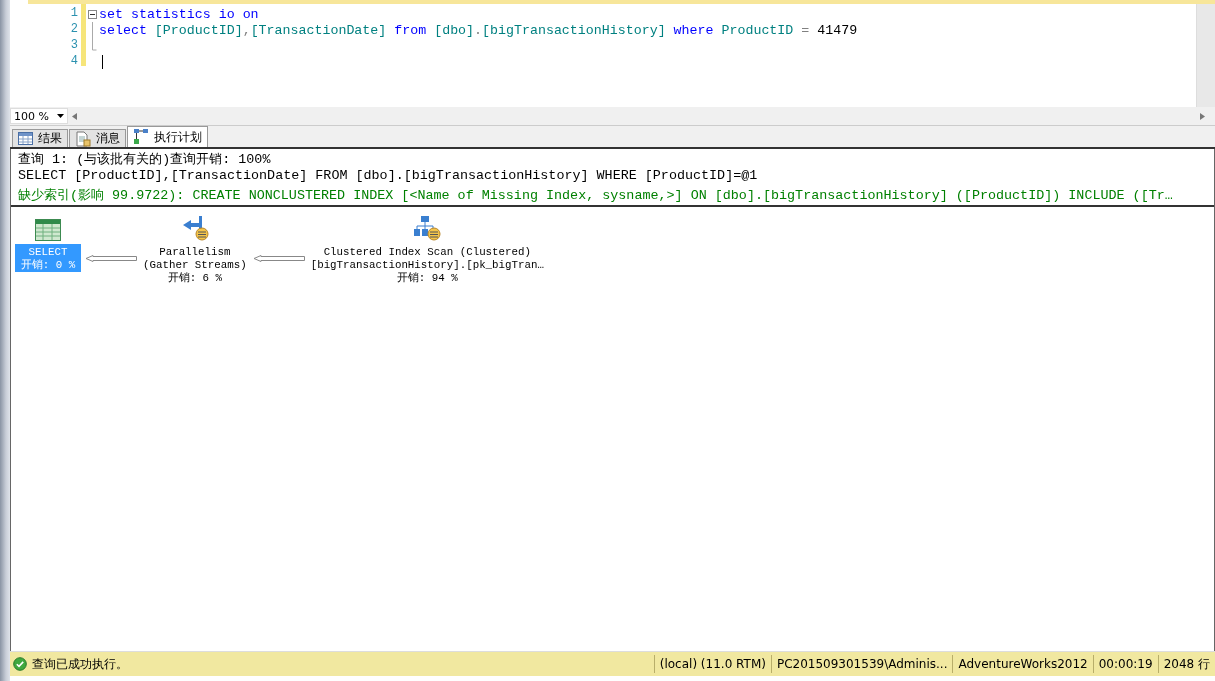  I want to click on status-message: 查询已成功执行。, so click(80, 664).